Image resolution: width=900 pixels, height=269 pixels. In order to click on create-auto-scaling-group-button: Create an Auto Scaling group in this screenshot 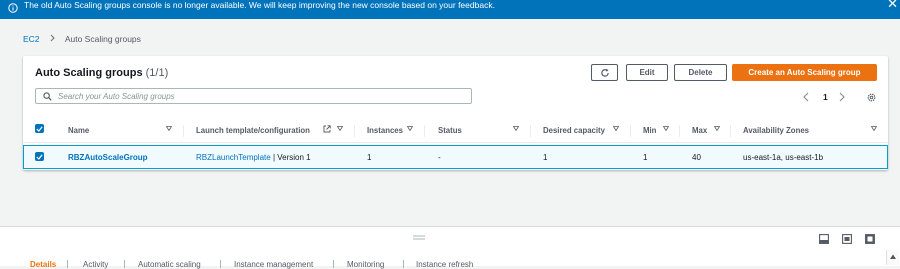, I will do `click(804, 72)`.